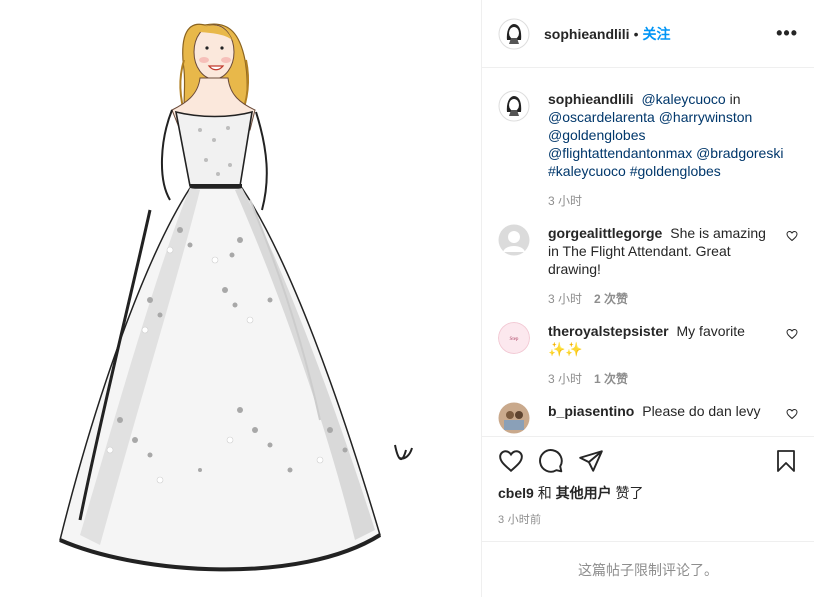 The height and width of the screenshot is (597, 814). What do you see at coordinates (597, 135) in the screenshot?
I see `mention-goldenglobes: @goldenglobes` at bounding box center [597, 135].